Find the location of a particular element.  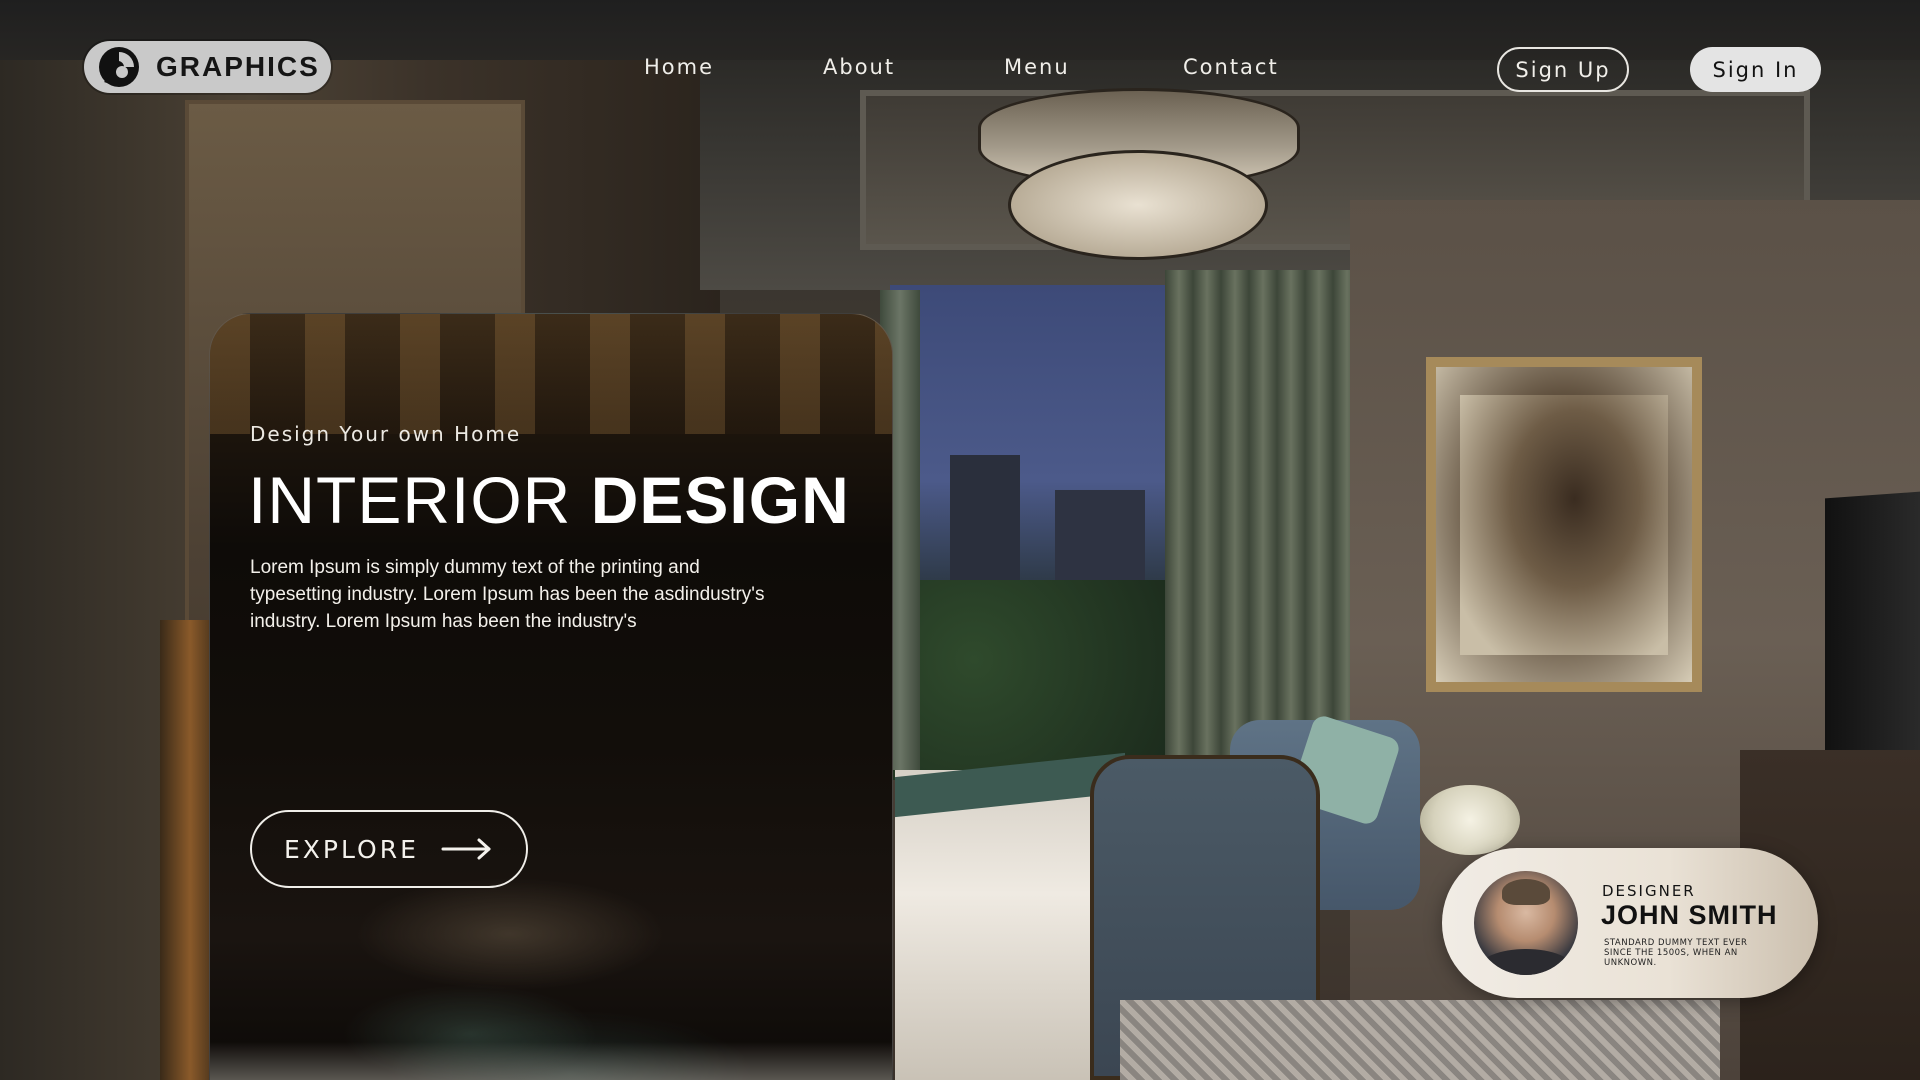

wall-painting is located at coordinates (1564, 525).